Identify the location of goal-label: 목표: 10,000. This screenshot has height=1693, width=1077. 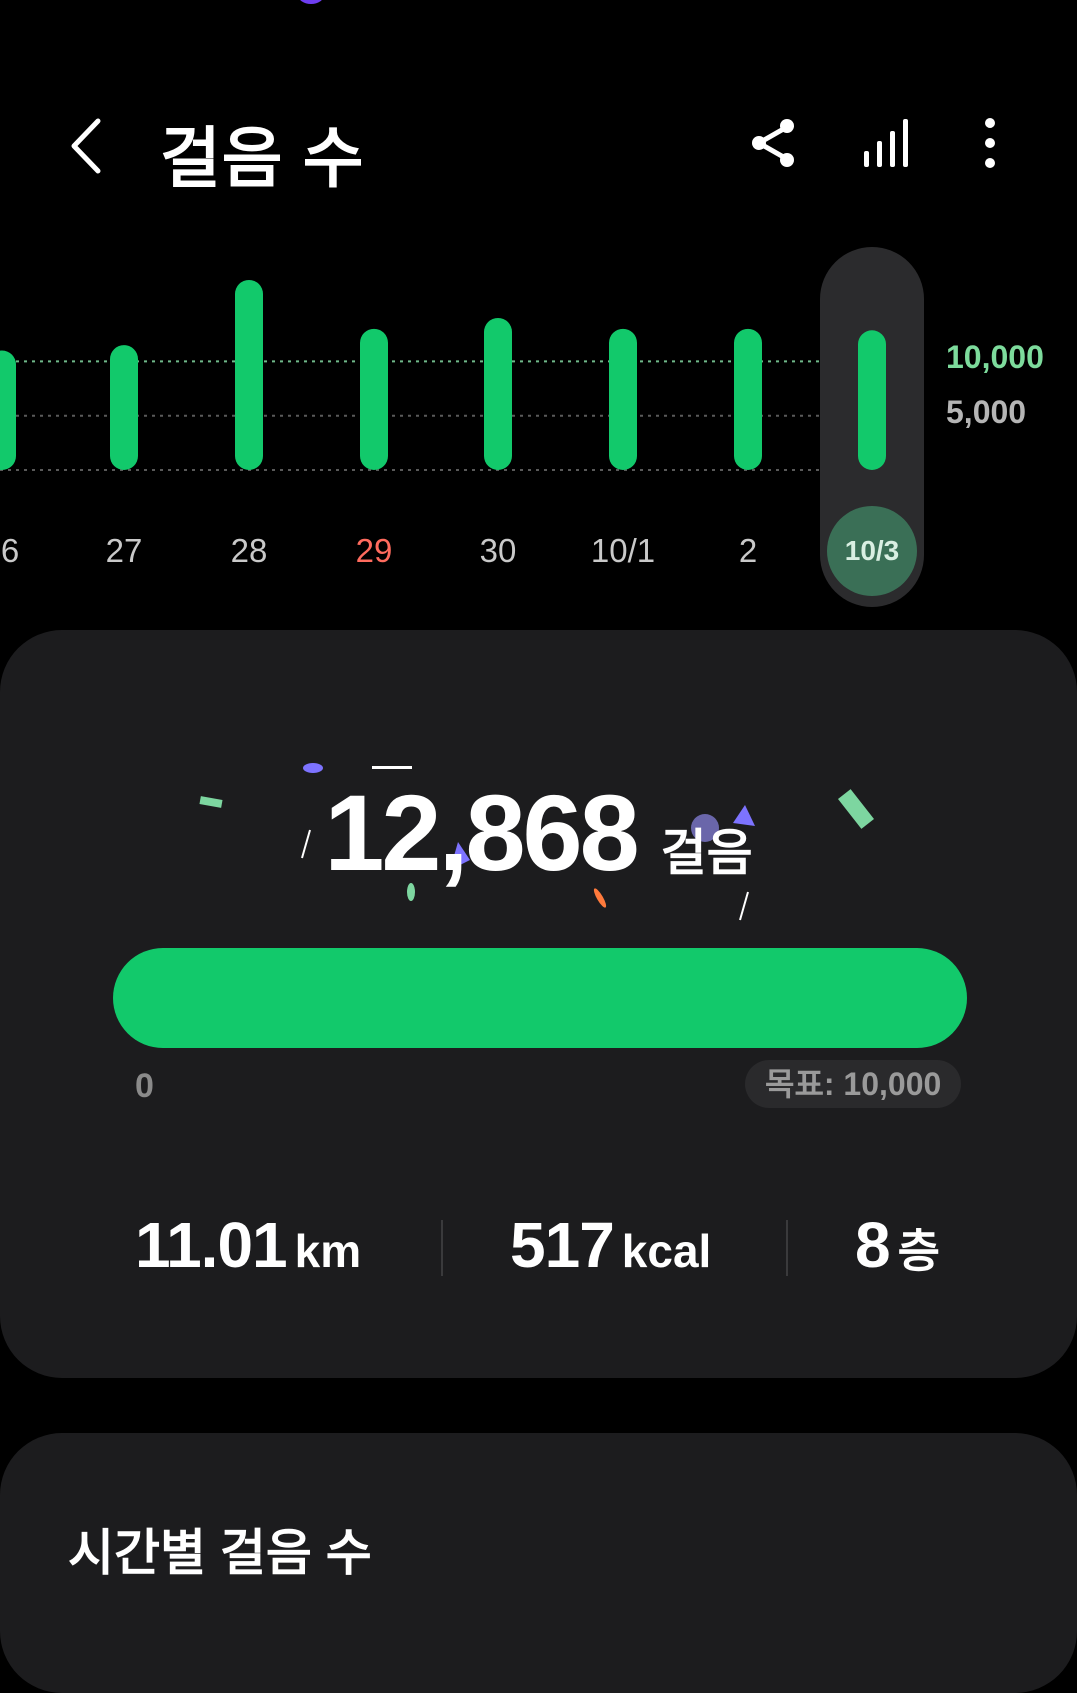
(853, 1084).